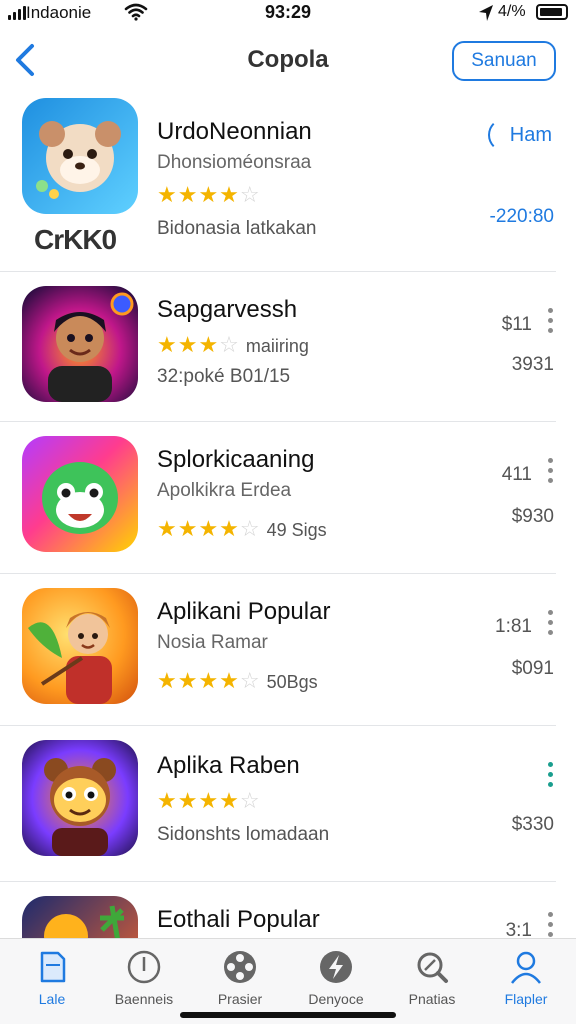 Image resolution: width=576 pixels, height=1024 pixels. Describe the element at coordinates (224, 376) in the screenshot. I see `app-meta: 32:poké B01/15` at that location.